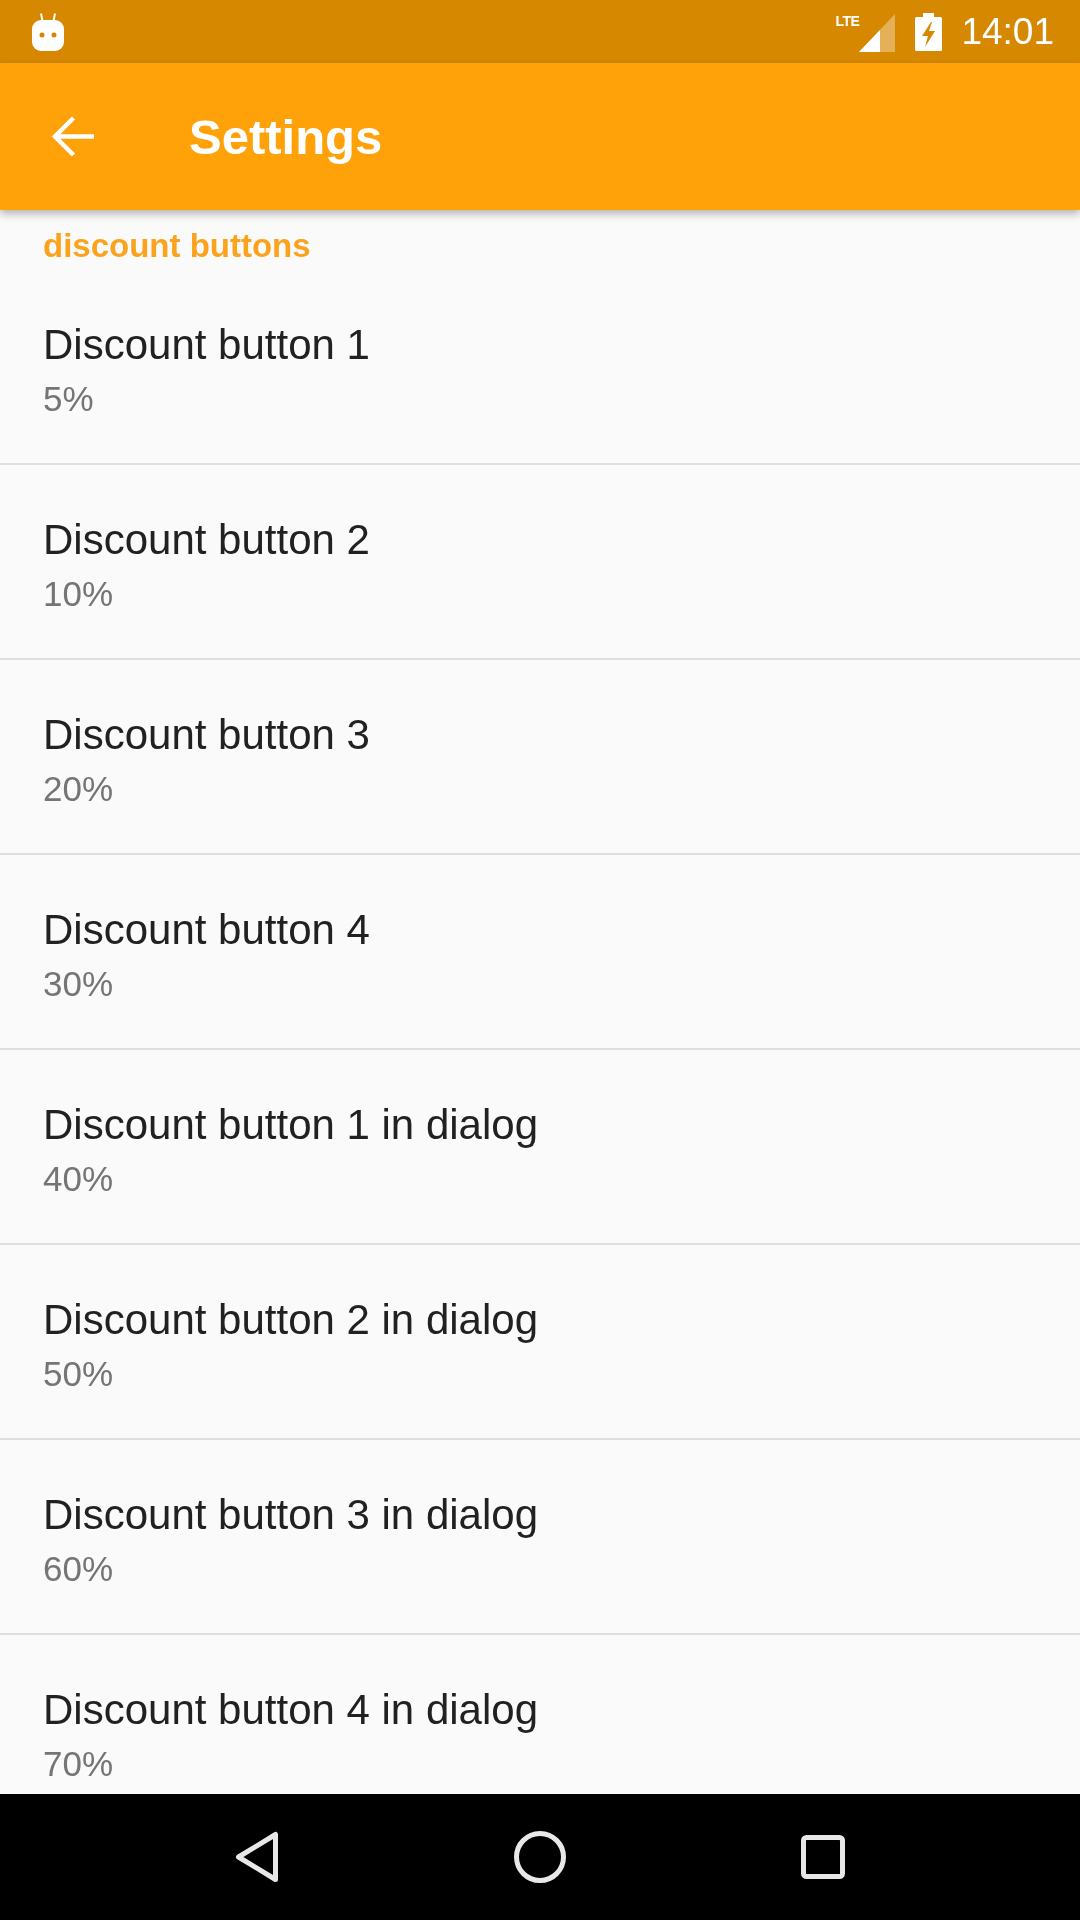  What do you see at coordinates (177, 246) in the screenshot?
I see `category-header: discount buttons` at bounding box center [177, 246].